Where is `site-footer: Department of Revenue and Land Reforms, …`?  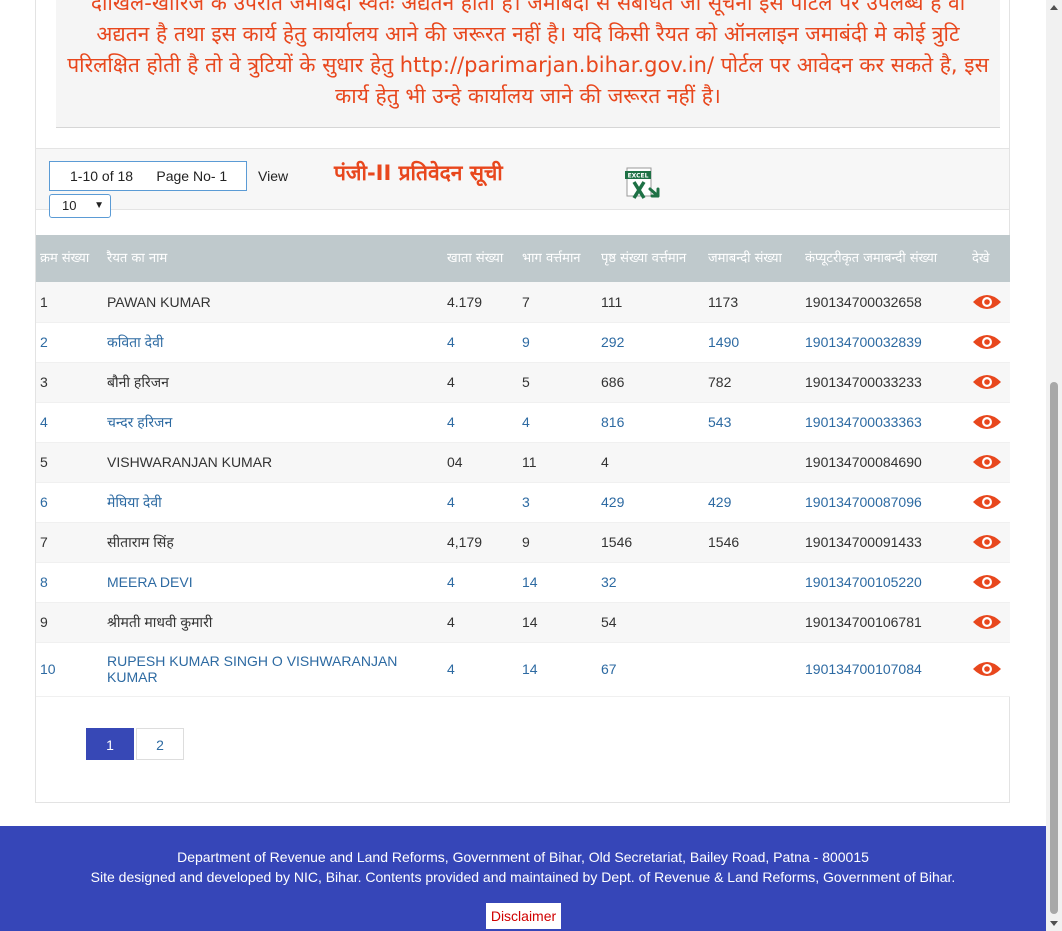 site-footer: Department of Revenue and Land Reforms, … is located at coordinates (523, 878).